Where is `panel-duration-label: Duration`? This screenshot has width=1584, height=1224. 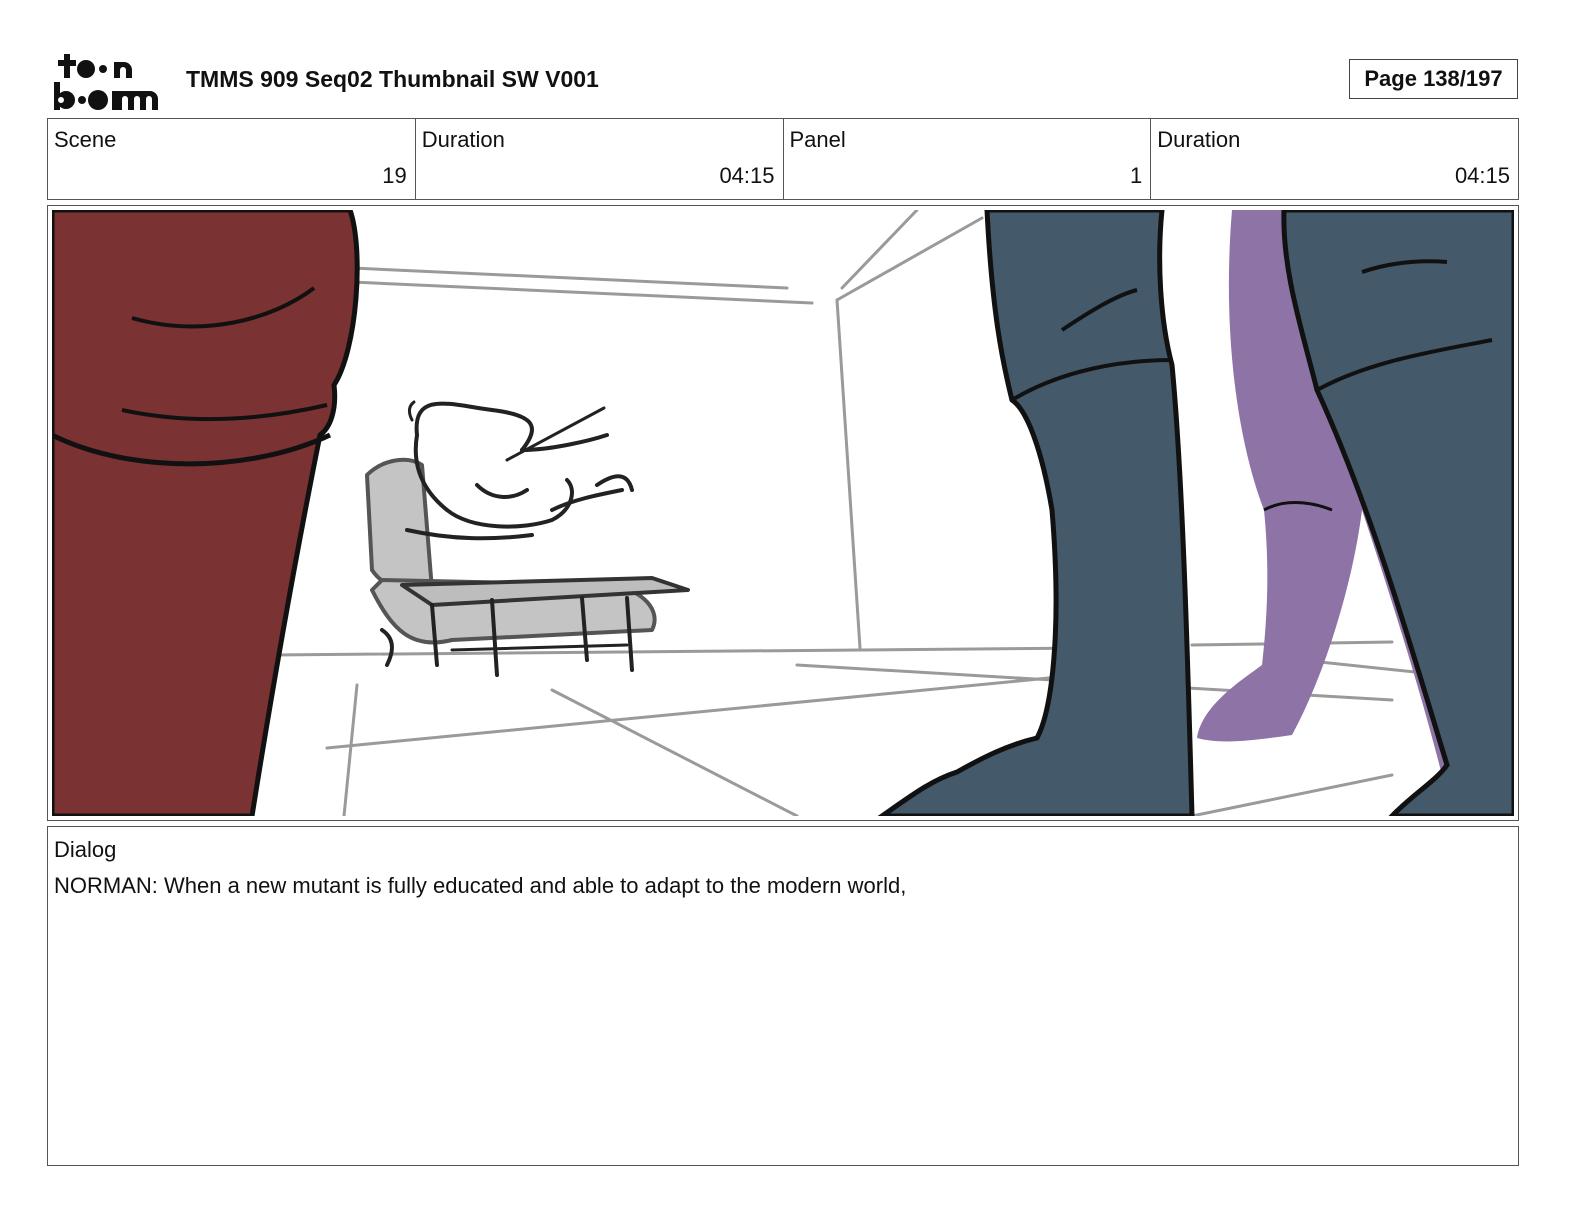
panel-duration-label: Duration is located at coordinates (1199, 139).